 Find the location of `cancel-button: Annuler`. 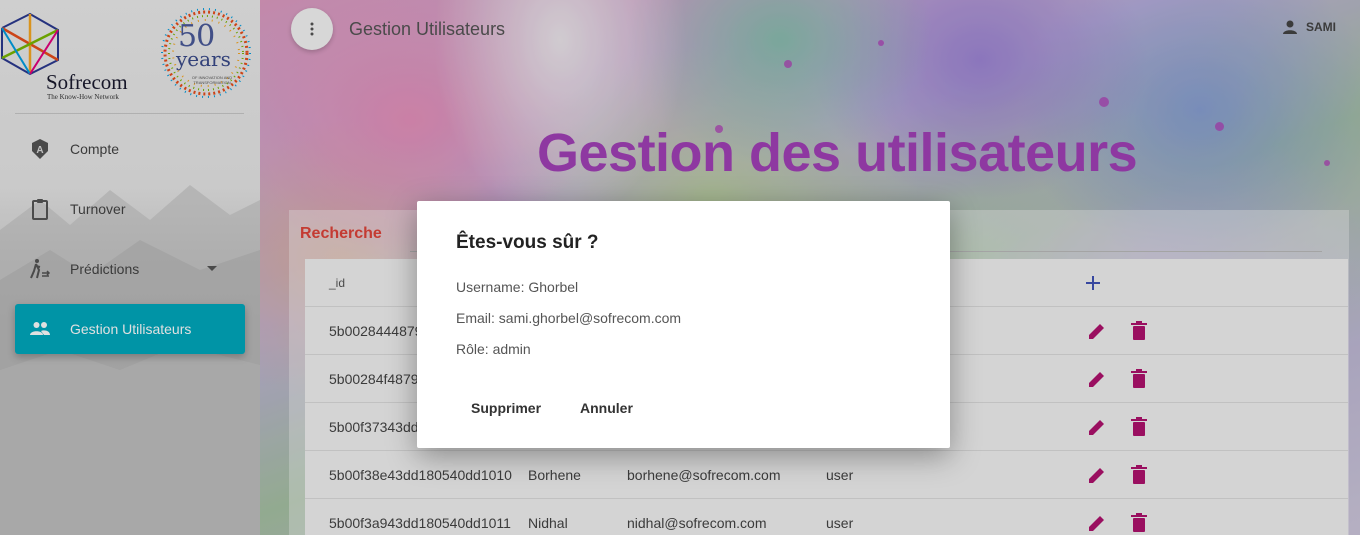

cancel-button: Annuler is located at coordinates (606, 408).